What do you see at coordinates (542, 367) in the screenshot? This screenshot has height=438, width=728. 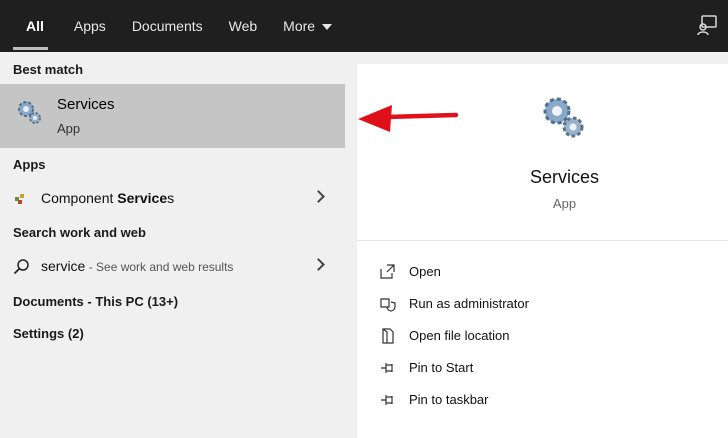 I see `action-pin-to-start: Pin to Start` at bounding box center [542, 367].